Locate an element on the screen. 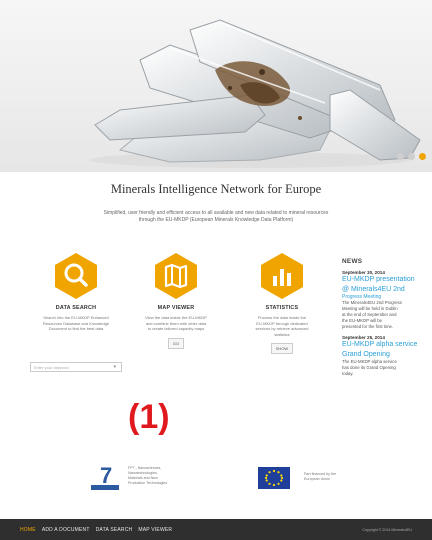 The width and height of the screenshot is (432, 540). eu-caption-line: European Union is located at coordinates (317, 479).